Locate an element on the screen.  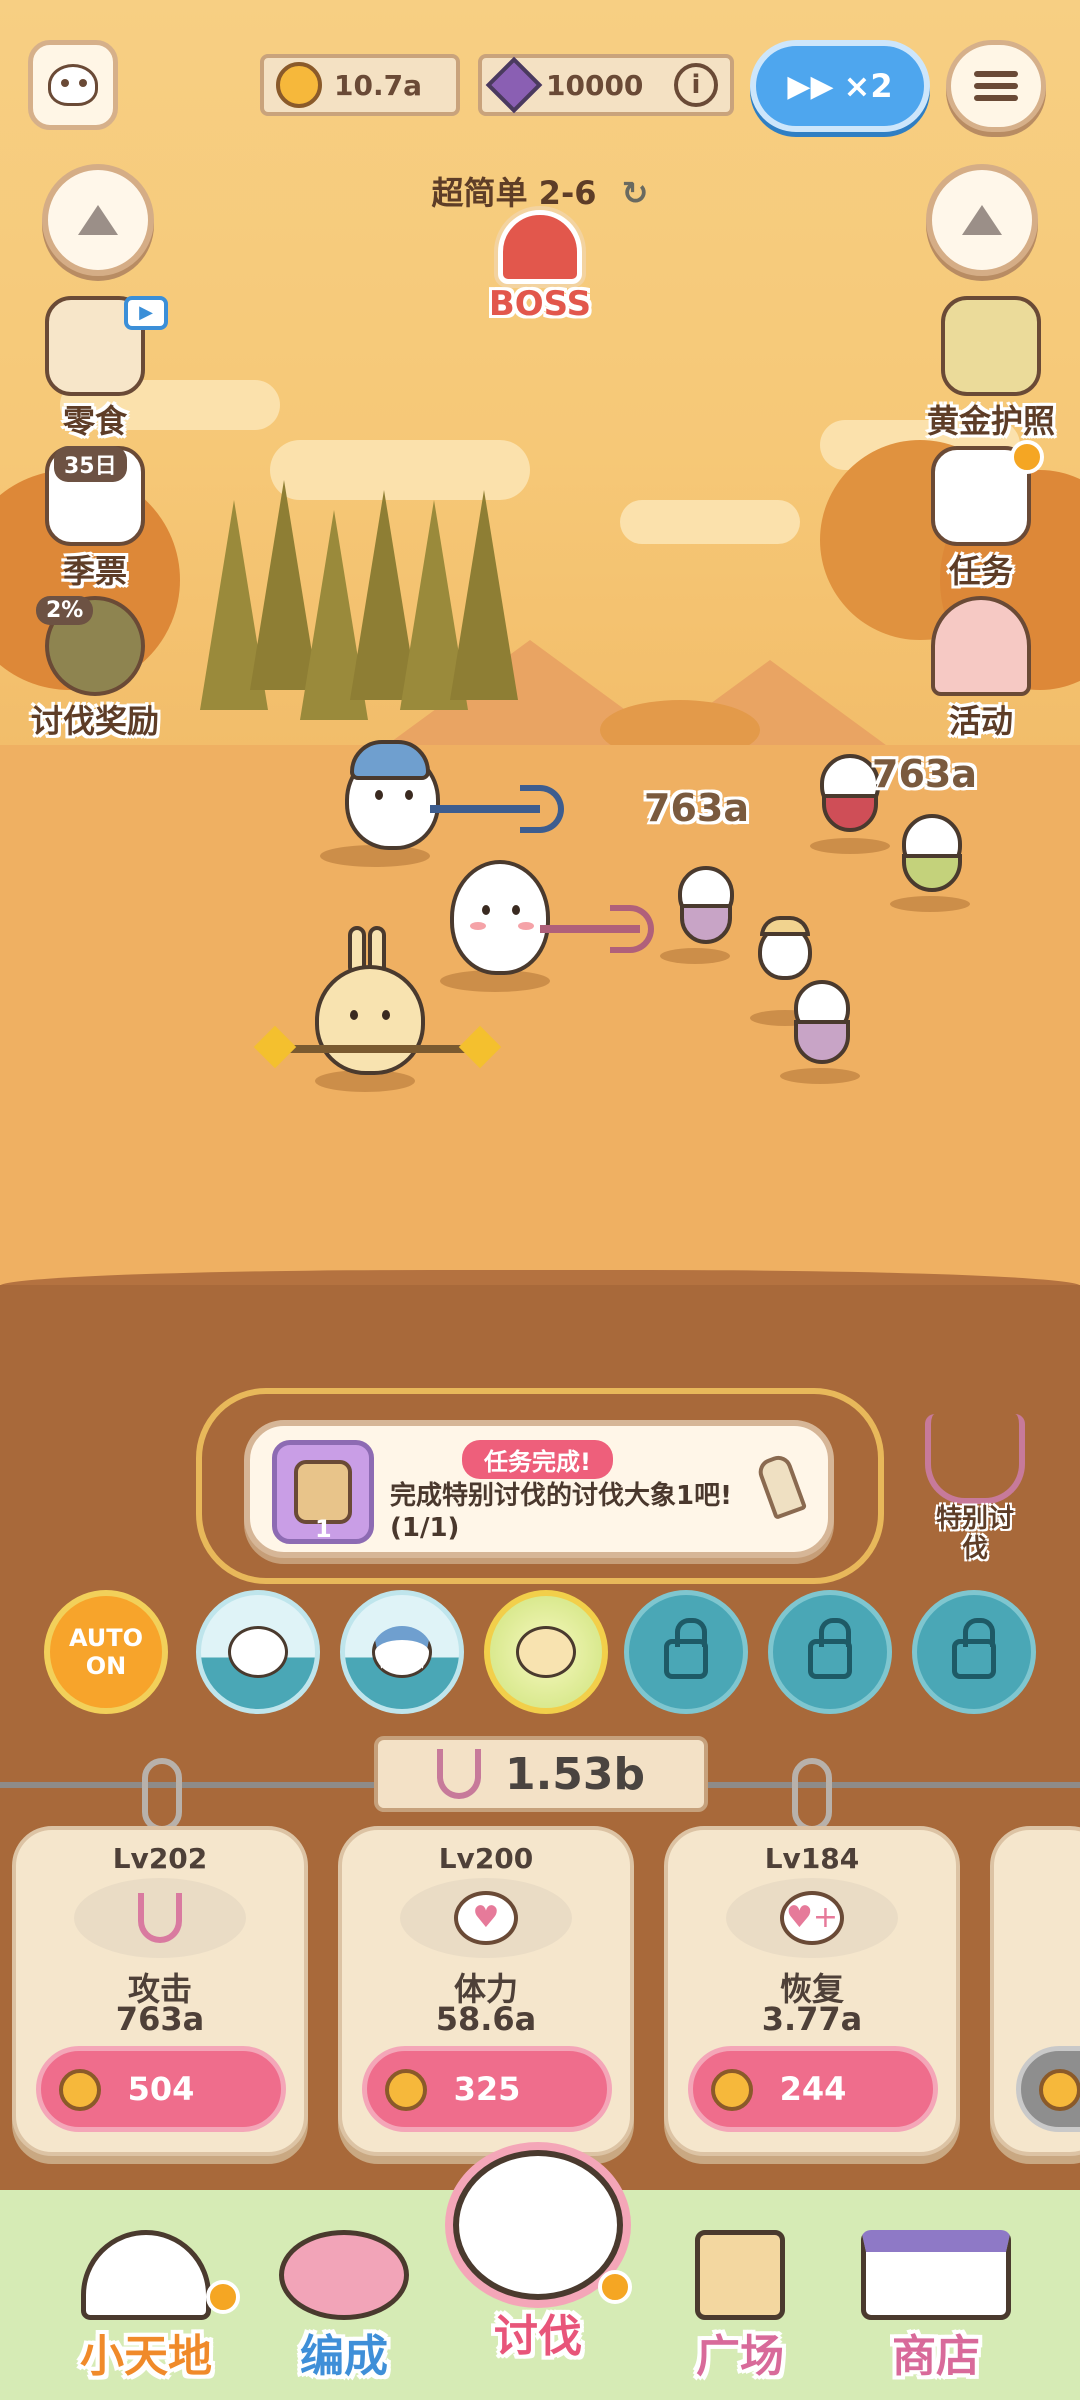
cloud is located at coordinates (710, 522).